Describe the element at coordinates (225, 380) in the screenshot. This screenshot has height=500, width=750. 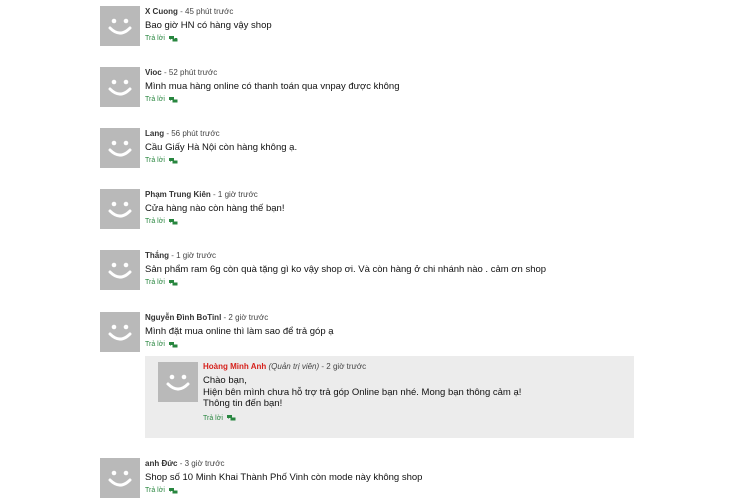
I see `admin-reply-line: Chào bạn,` at that location.